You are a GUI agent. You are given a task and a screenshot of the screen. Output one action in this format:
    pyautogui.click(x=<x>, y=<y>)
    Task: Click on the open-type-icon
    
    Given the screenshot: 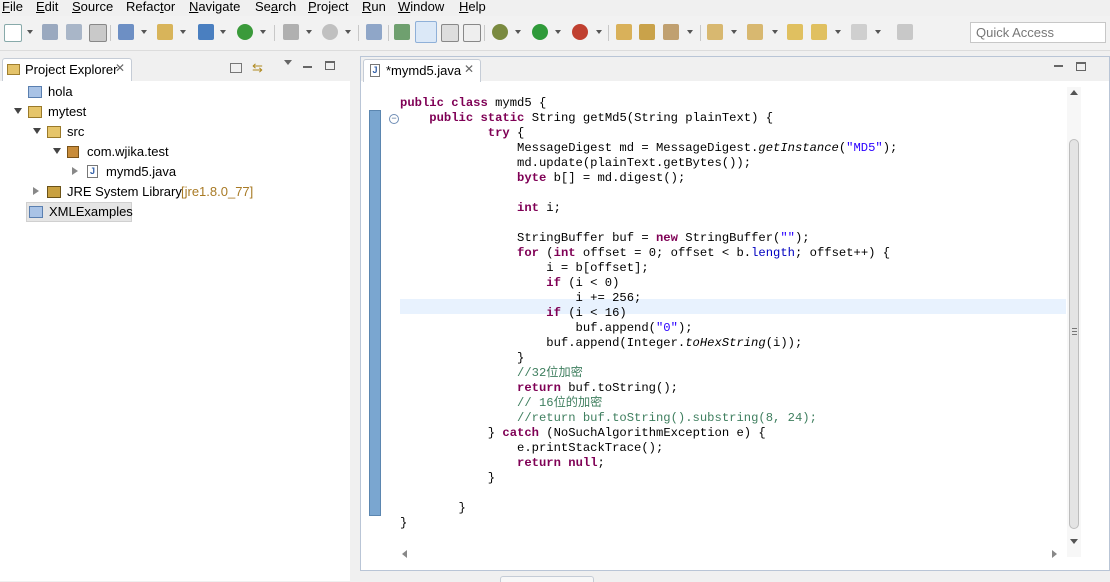 What is the action you would take?
    pyautogui.click(x=245, y=32)
    